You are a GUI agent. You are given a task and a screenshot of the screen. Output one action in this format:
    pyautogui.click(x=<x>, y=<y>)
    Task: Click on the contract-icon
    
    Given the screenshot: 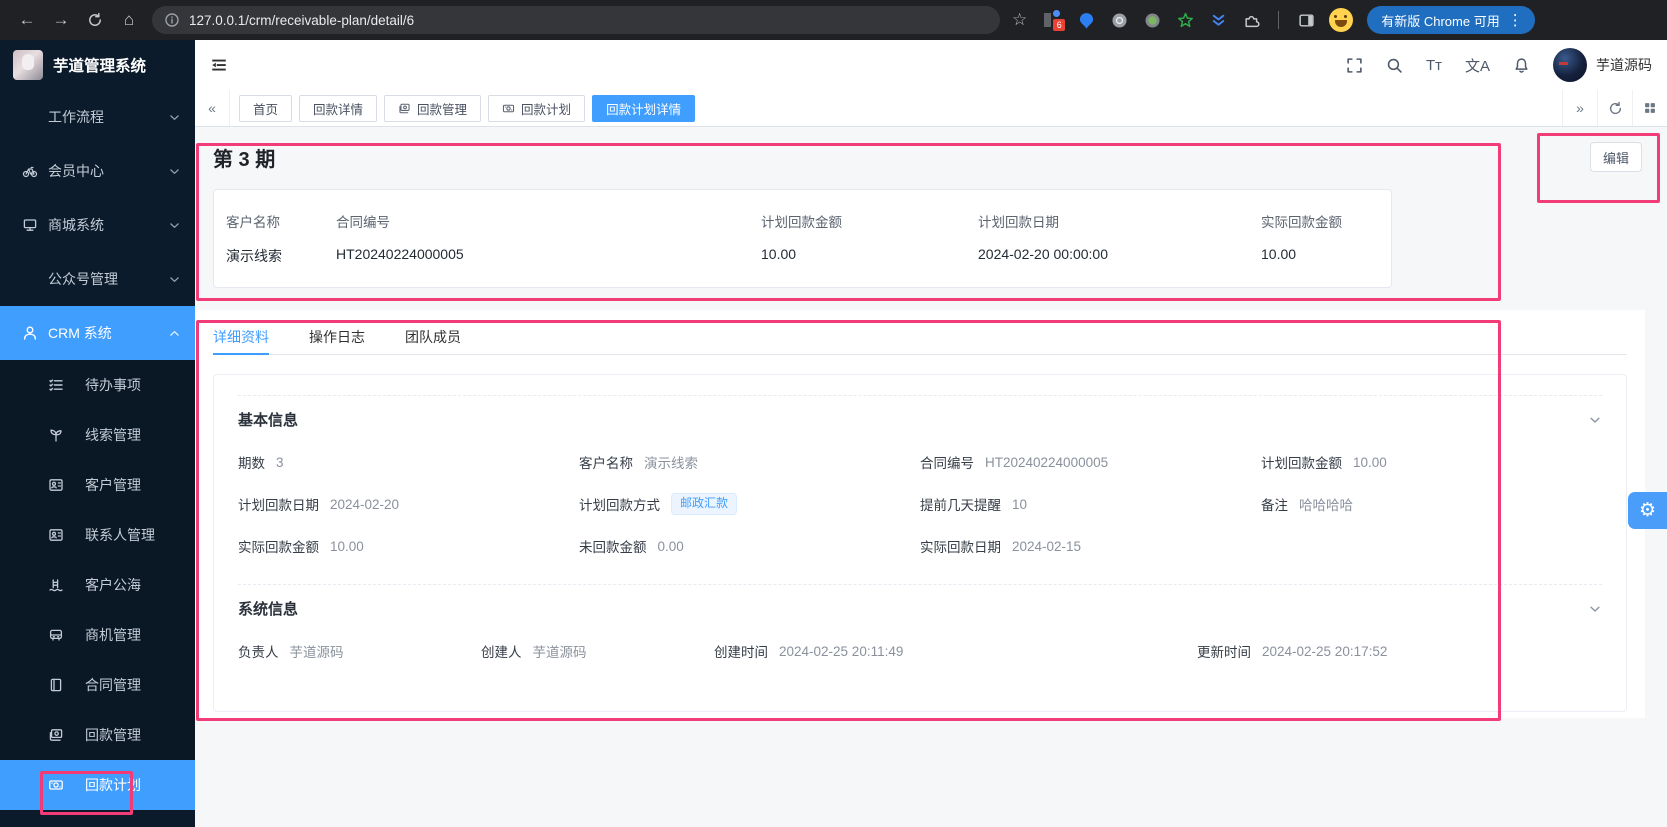 What is the action you would take?
    pyautogui.click(x=55, y=685)
    